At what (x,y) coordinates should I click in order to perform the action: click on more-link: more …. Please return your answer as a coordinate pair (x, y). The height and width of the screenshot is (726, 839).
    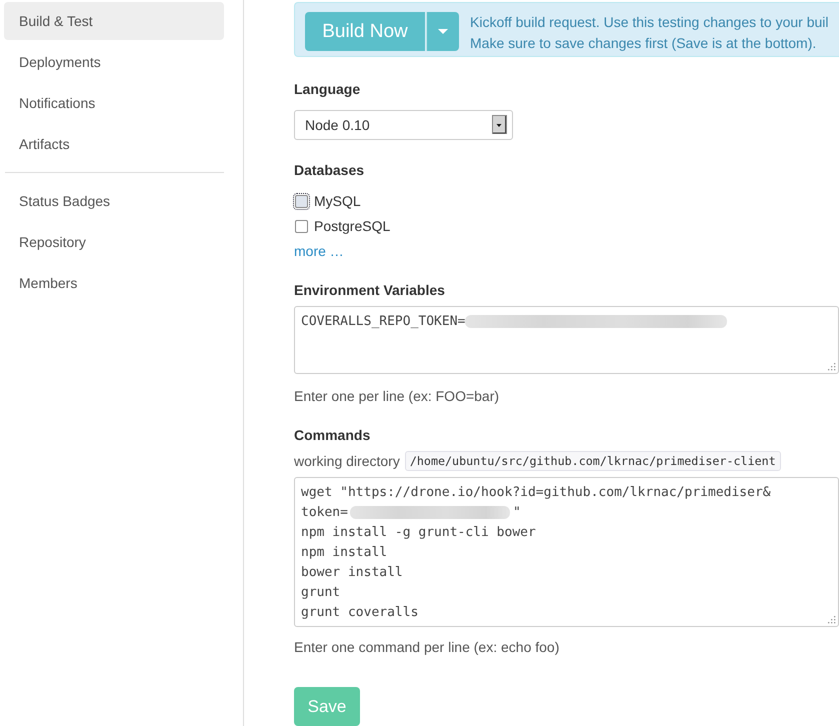
    Looking at the image, I should click on (319, 250).